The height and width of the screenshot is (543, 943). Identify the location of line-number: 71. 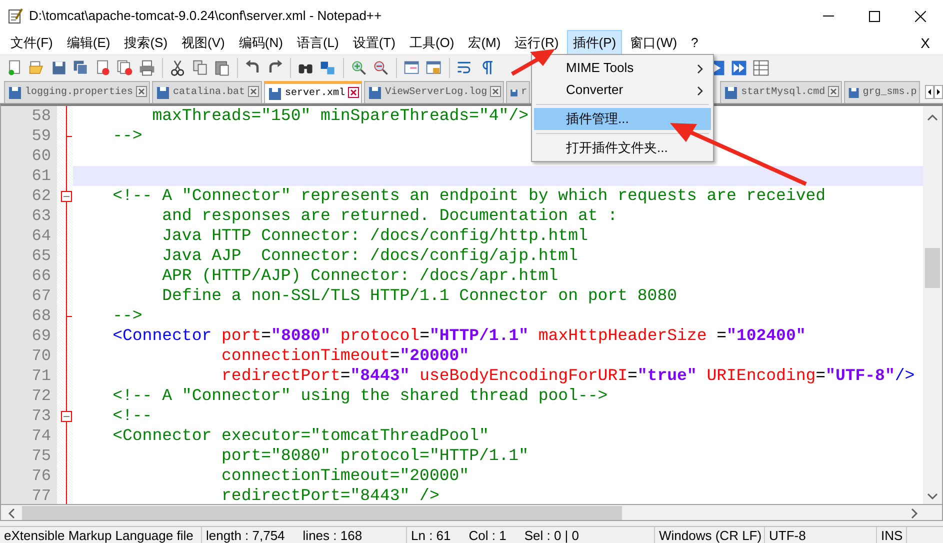
(41, 376).